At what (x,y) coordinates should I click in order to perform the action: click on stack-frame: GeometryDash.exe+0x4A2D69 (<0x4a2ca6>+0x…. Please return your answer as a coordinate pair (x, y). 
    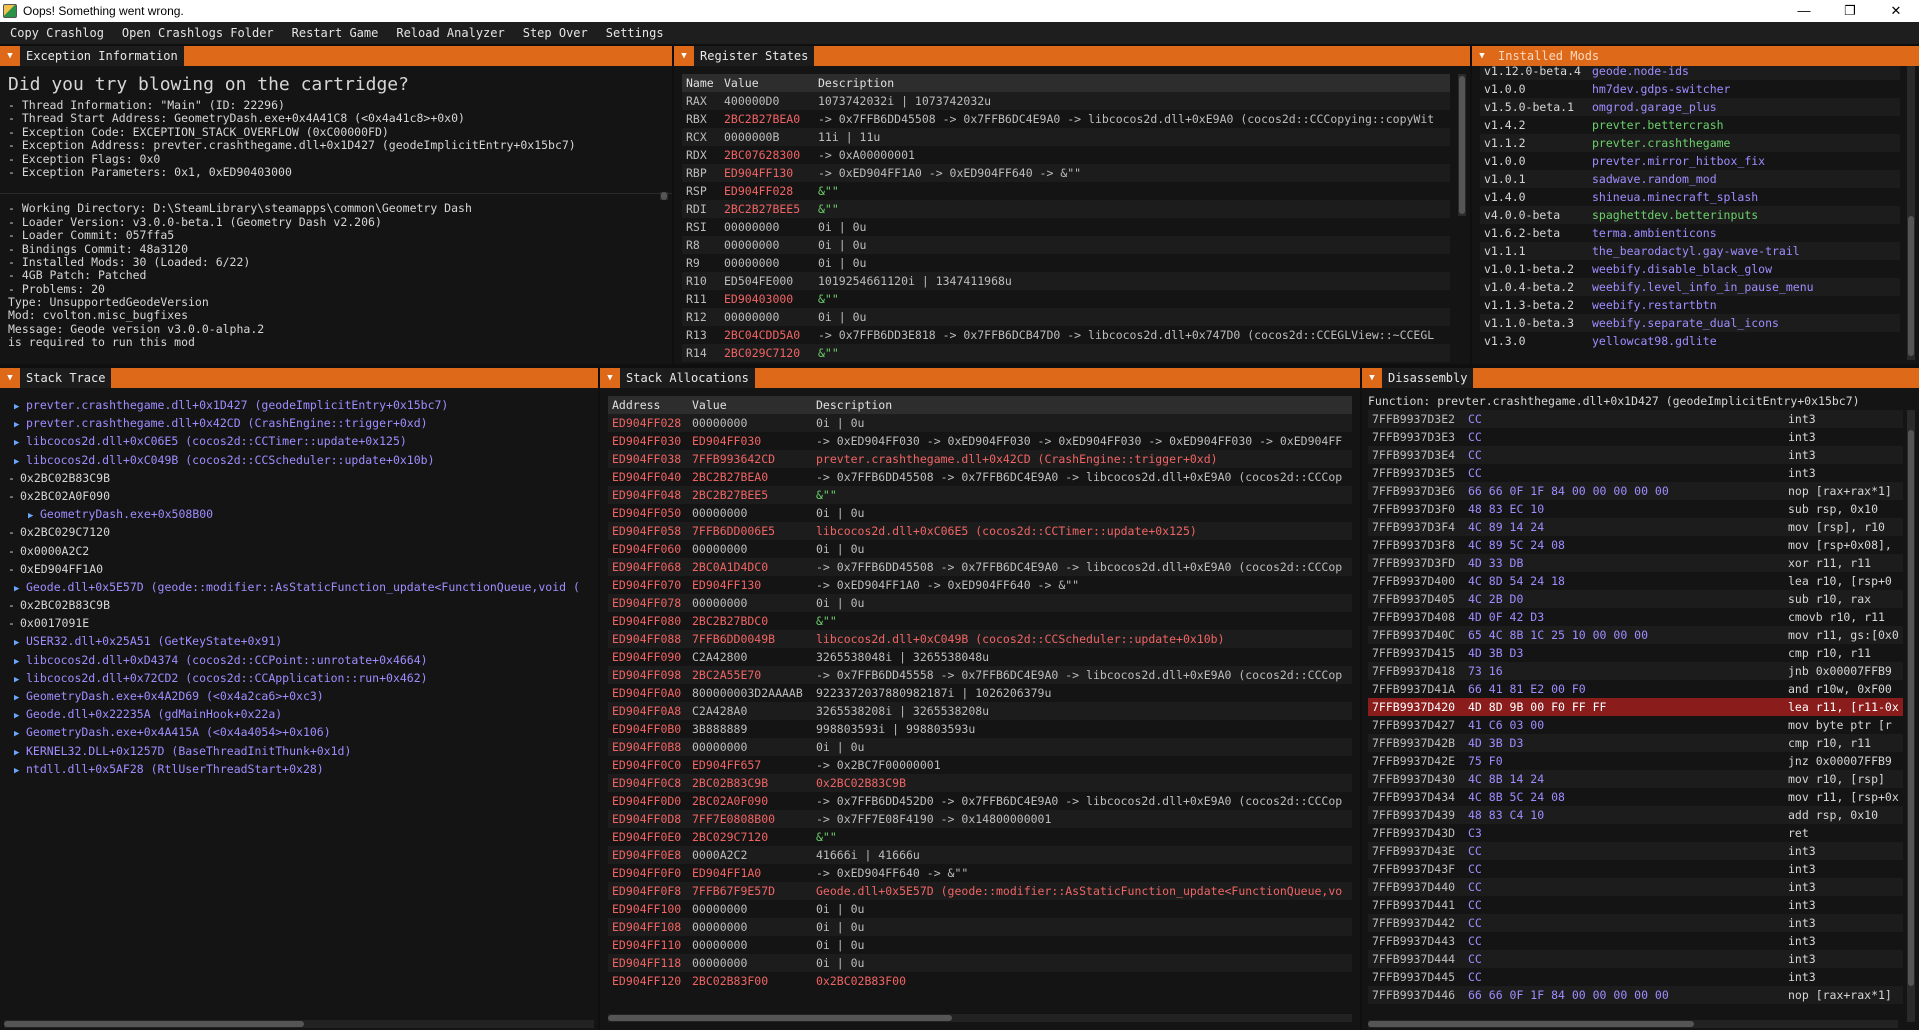
    Looking at the image, I should click on (175, 696).